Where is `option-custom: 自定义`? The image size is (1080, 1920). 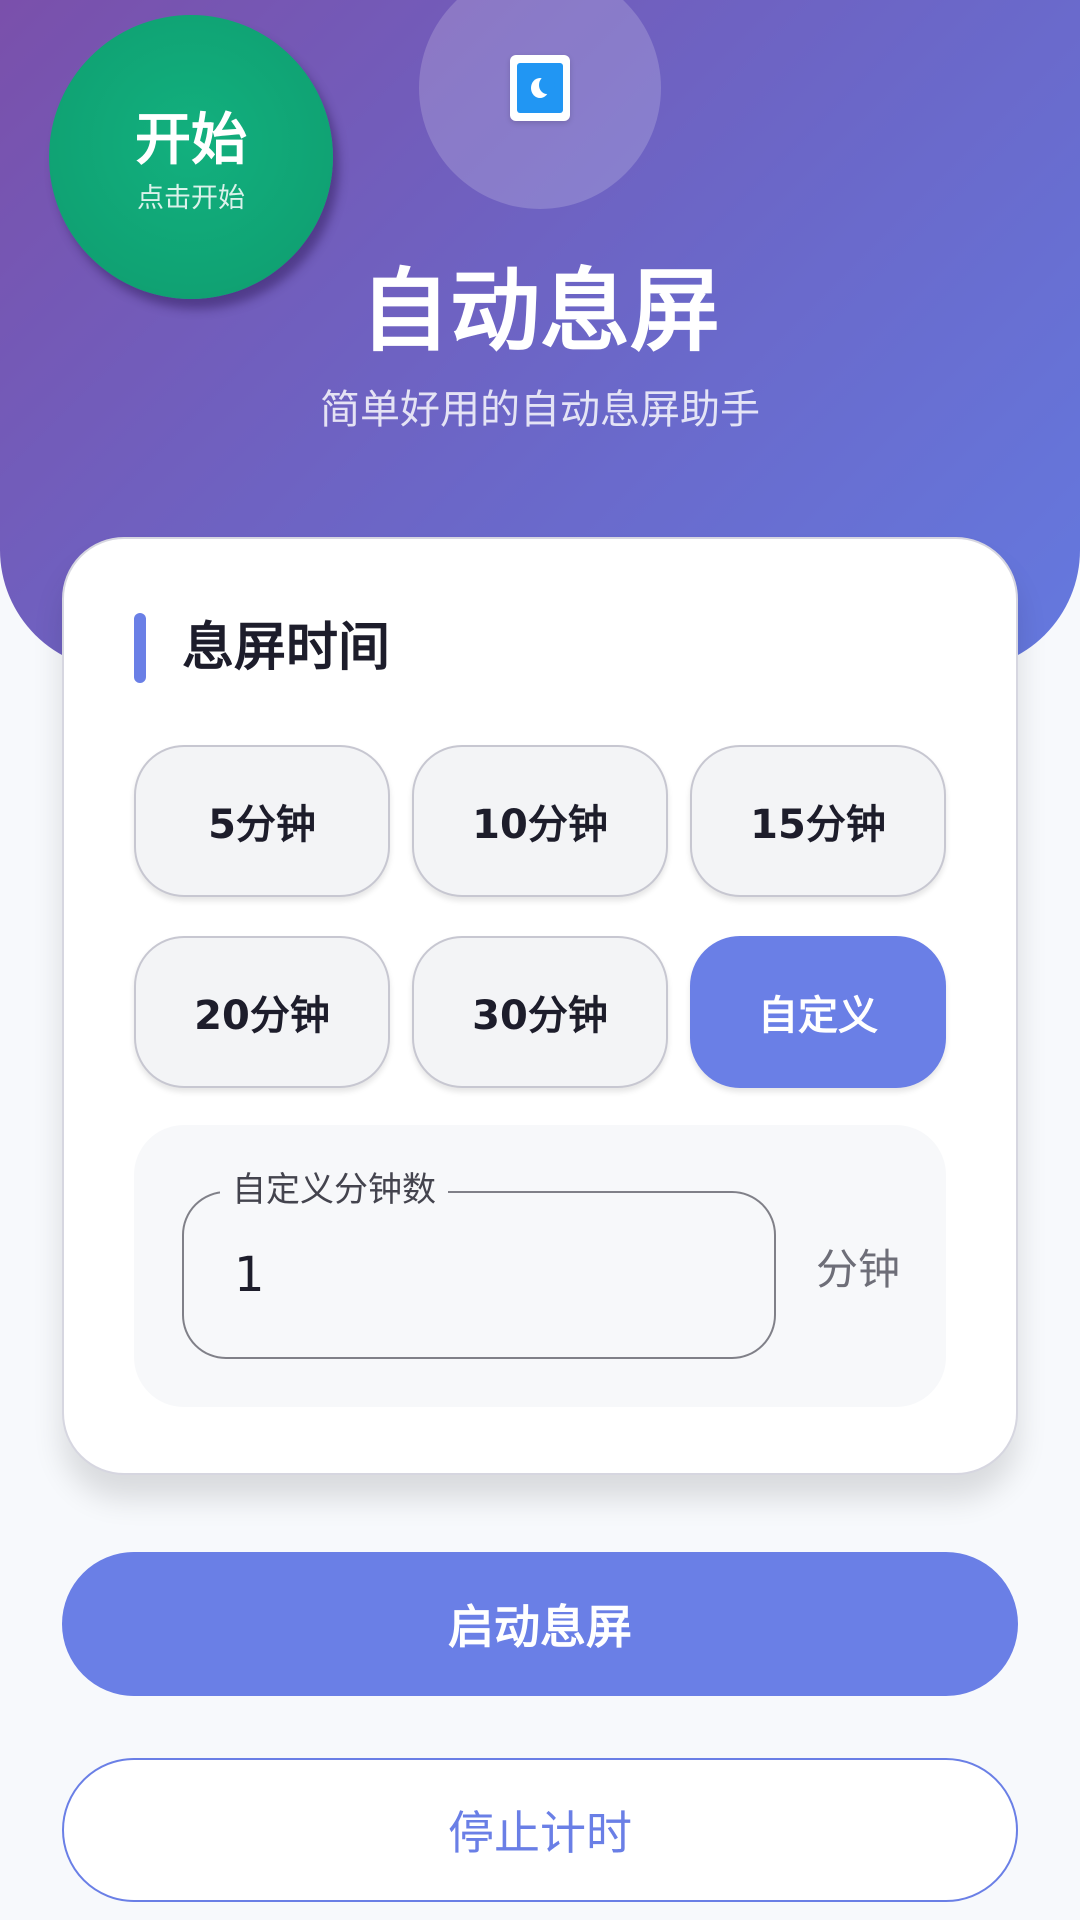 option-custom: 自定义 is located at coordinates (818, 1012).